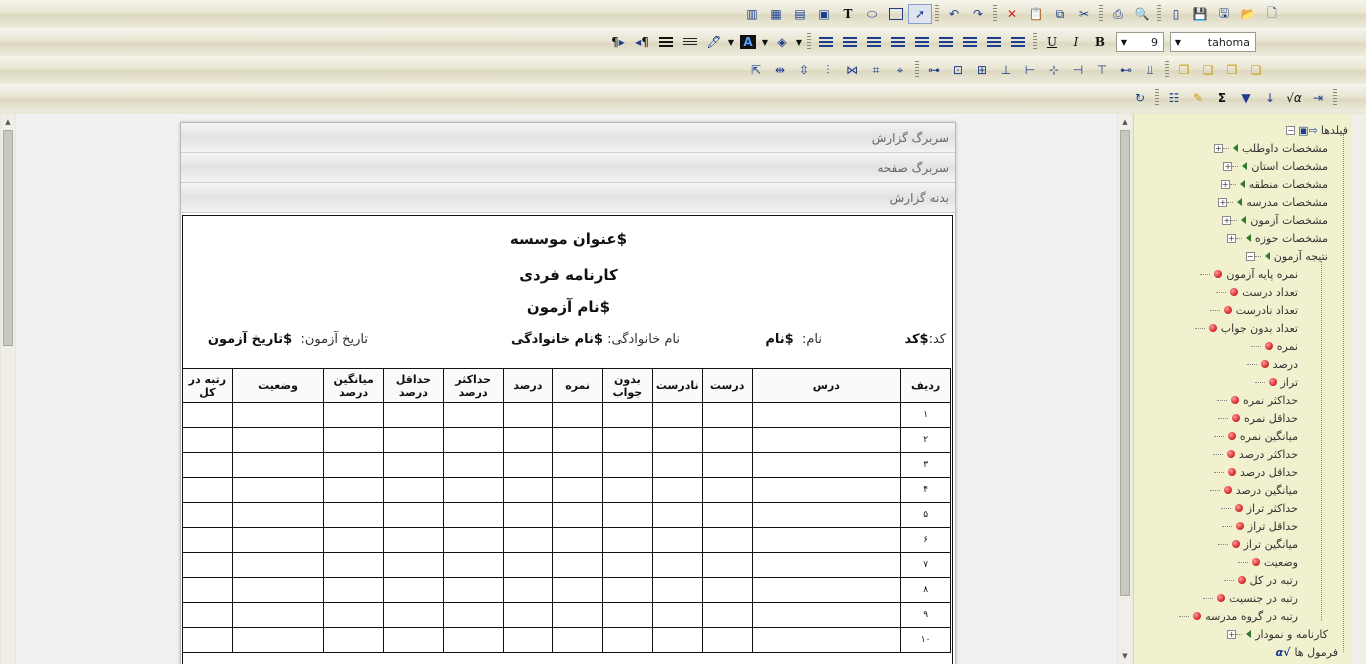 Image resolution: width=1366 pixels, height=664 pixels. I want to click on tree-field-item: تعداد درست, so click(1257, 292).